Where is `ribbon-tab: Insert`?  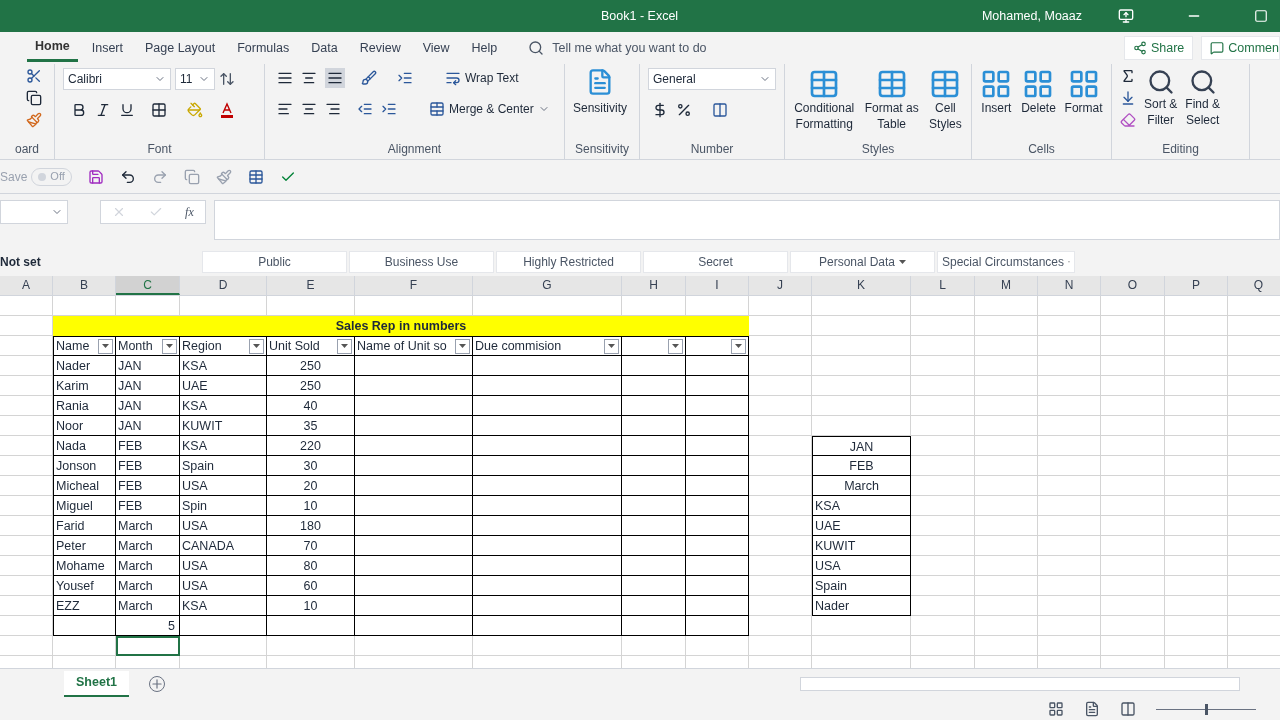 ribbon-tab: Insert is located at coordinates (107, 48).